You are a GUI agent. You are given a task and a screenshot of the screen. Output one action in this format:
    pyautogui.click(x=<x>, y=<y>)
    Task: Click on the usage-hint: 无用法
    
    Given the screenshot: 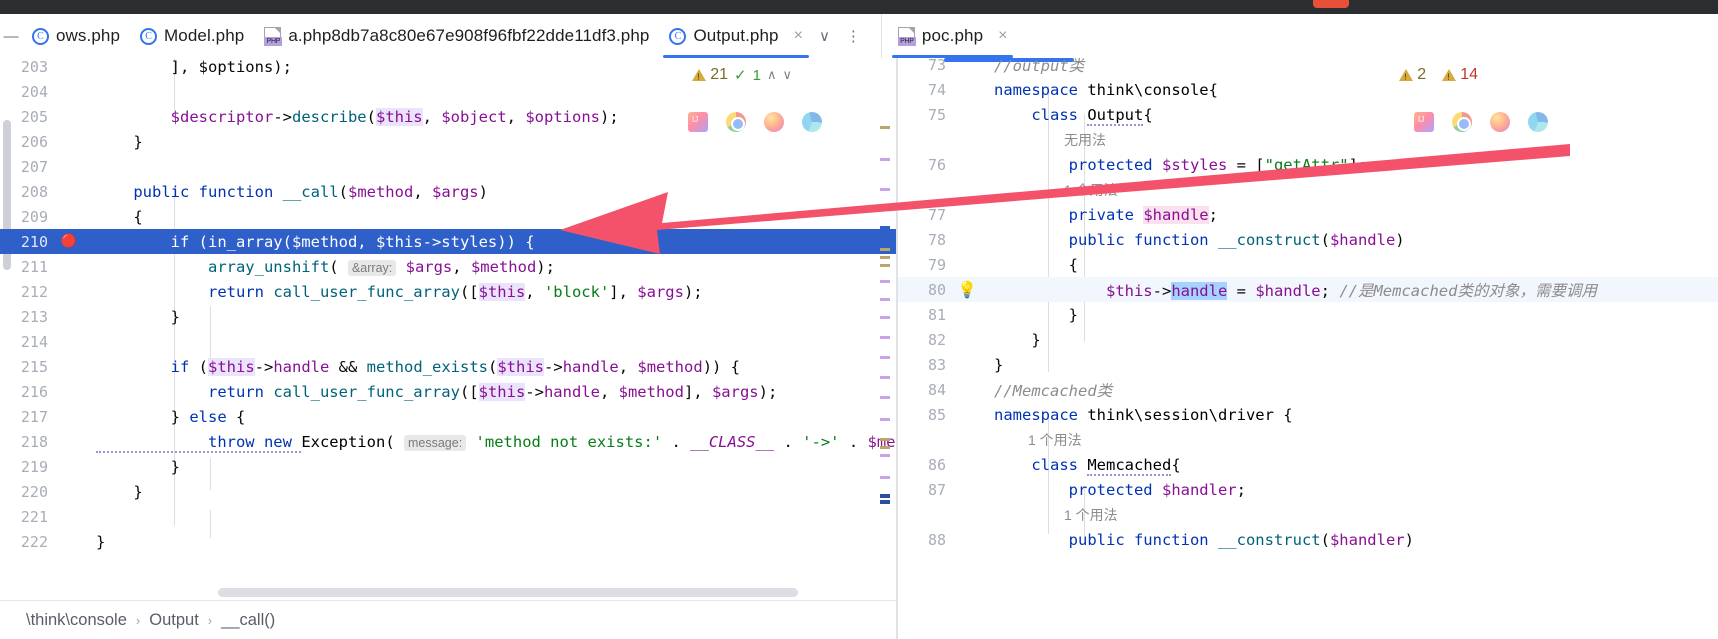 What is the action you would take?
    pyautogui.click(x=1085, y=139)
    